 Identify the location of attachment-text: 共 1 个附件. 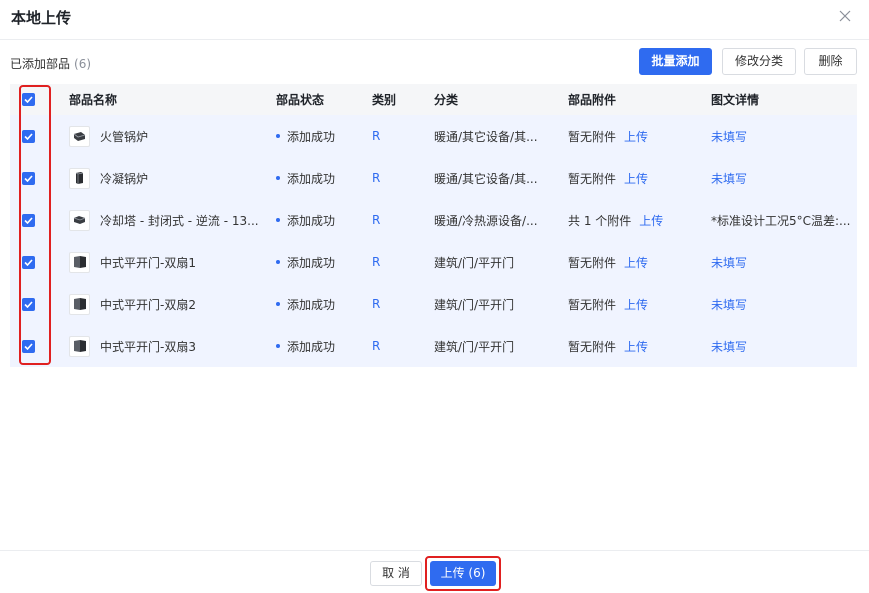
(600, 220).